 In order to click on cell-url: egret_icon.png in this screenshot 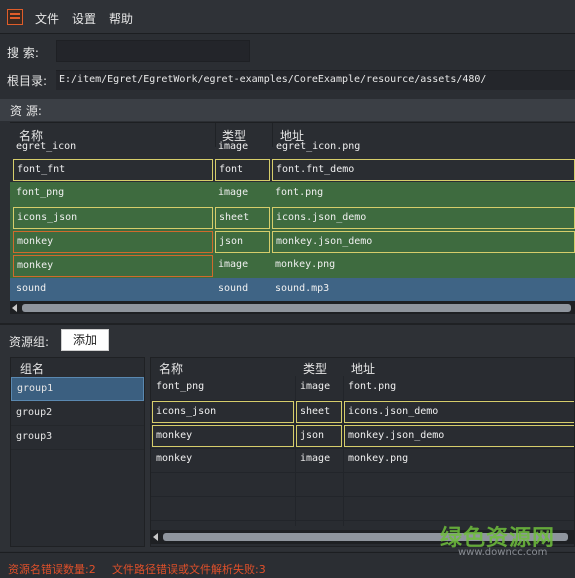, I will do `click(318, 146)`.